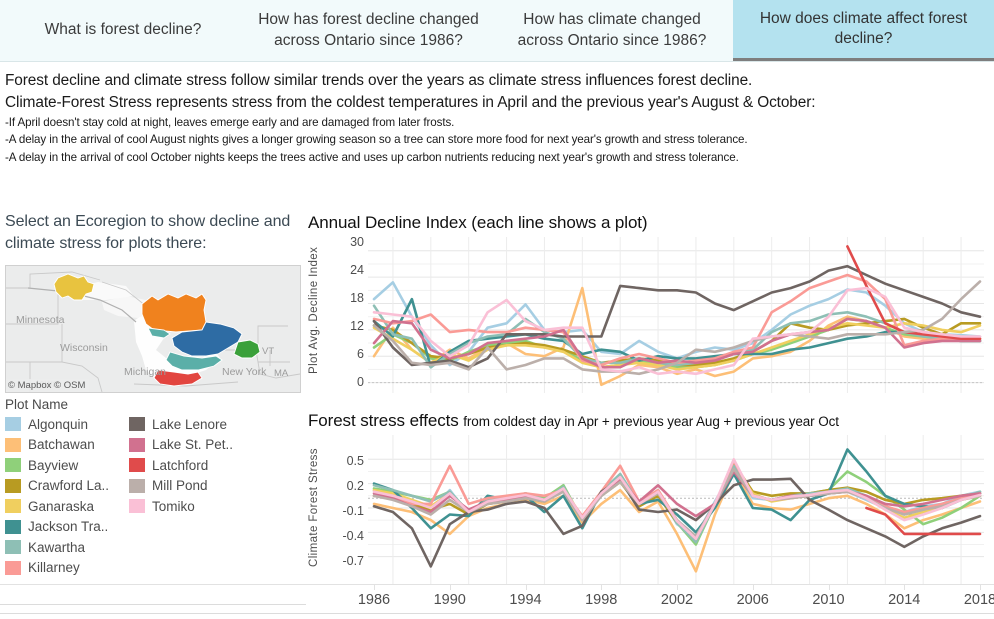 Image resolution: width=994 pixels, height=619 pixels. What do you see at coordinates (360, 354) in the screenshot?
I see `y-tick: 6` at bounding box center [360, 354].